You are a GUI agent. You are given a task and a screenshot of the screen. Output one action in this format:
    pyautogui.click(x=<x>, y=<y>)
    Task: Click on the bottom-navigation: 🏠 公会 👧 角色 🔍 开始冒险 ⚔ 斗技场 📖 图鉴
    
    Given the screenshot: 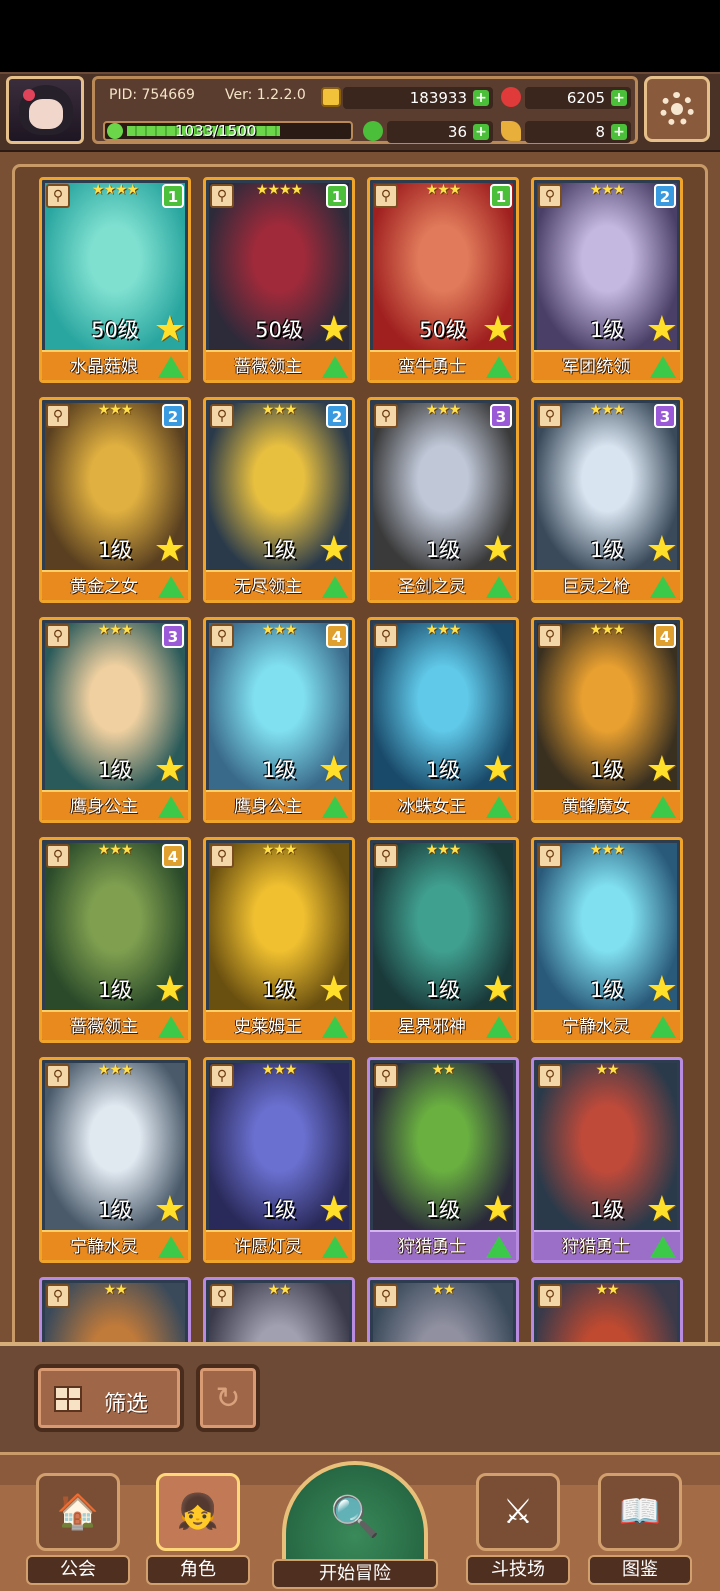 What is the action you would take?
    pyautogui.click(x=360, y=1521)
    